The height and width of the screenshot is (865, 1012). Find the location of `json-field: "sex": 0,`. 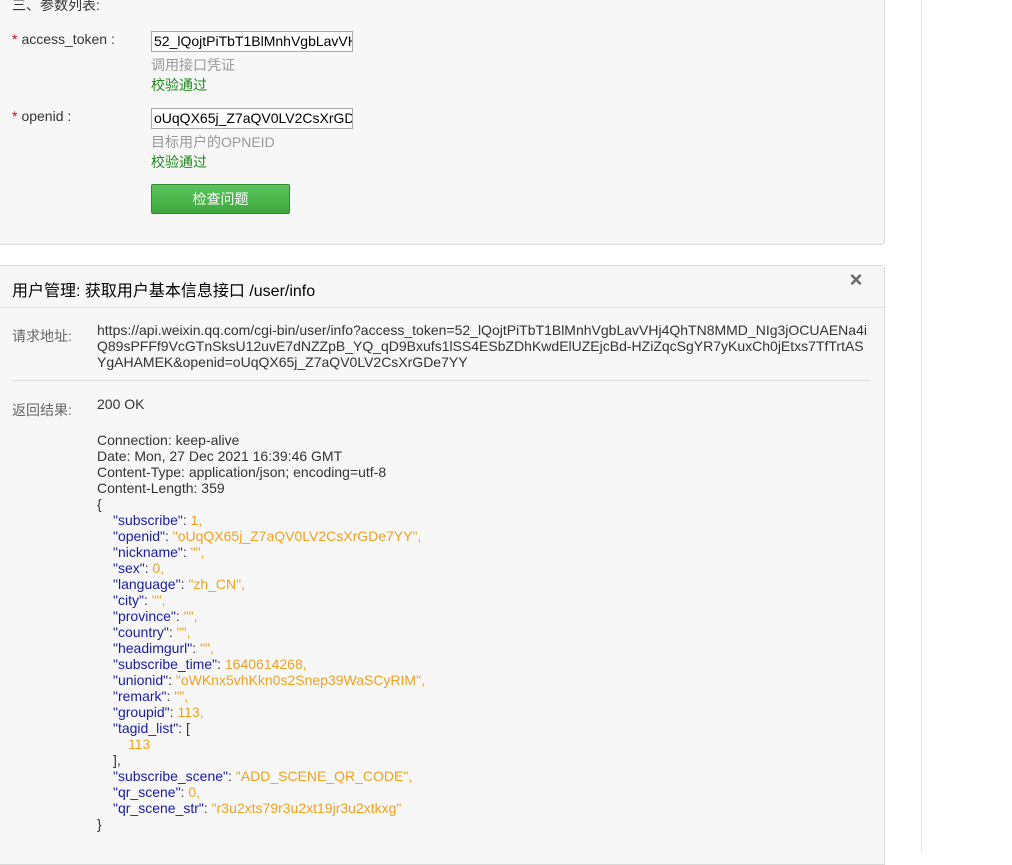

json-field: "sex": 0, is located at coordinates (482, 568).